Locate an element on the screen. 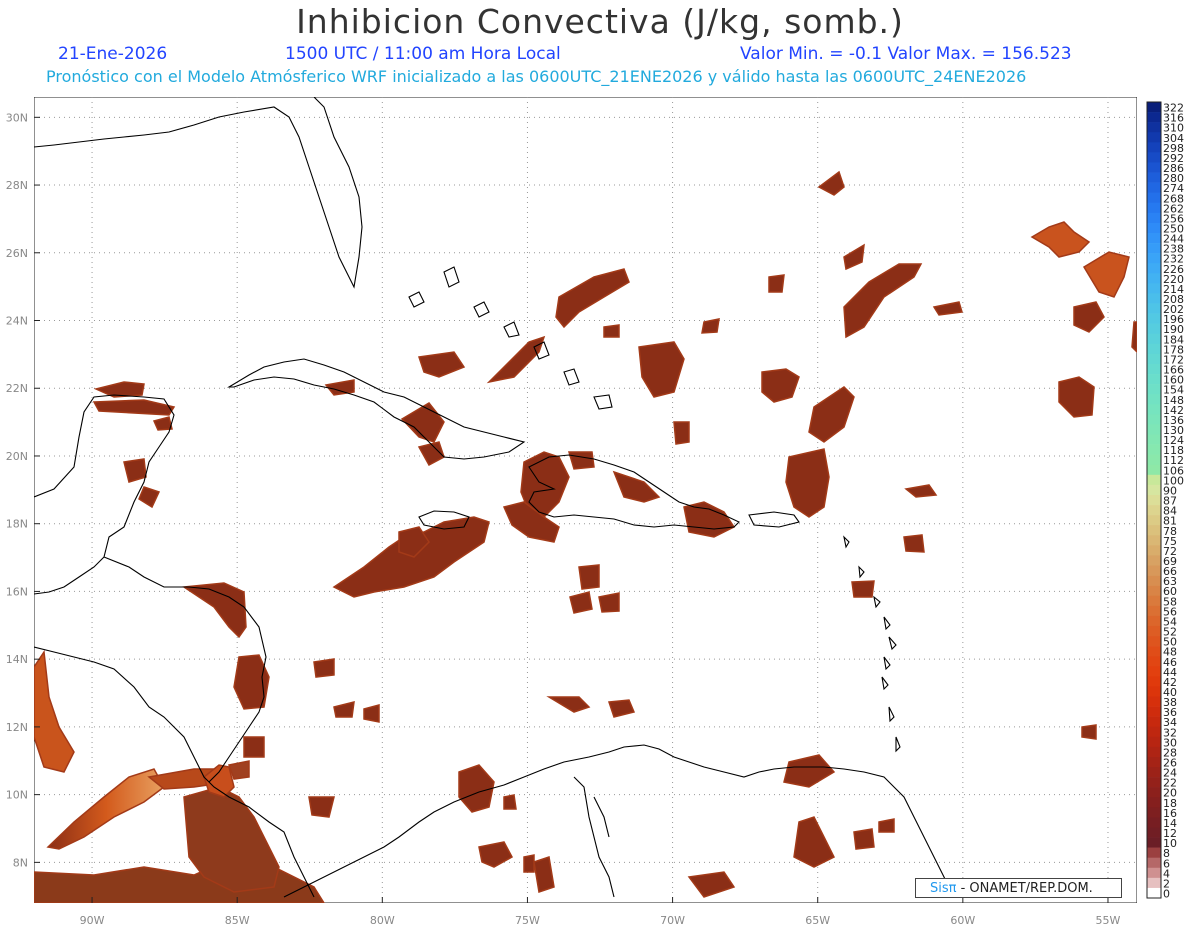 The width and height of the screenshot is (1200, 927). lat-label: 14N is located at coordinates (17, 659).